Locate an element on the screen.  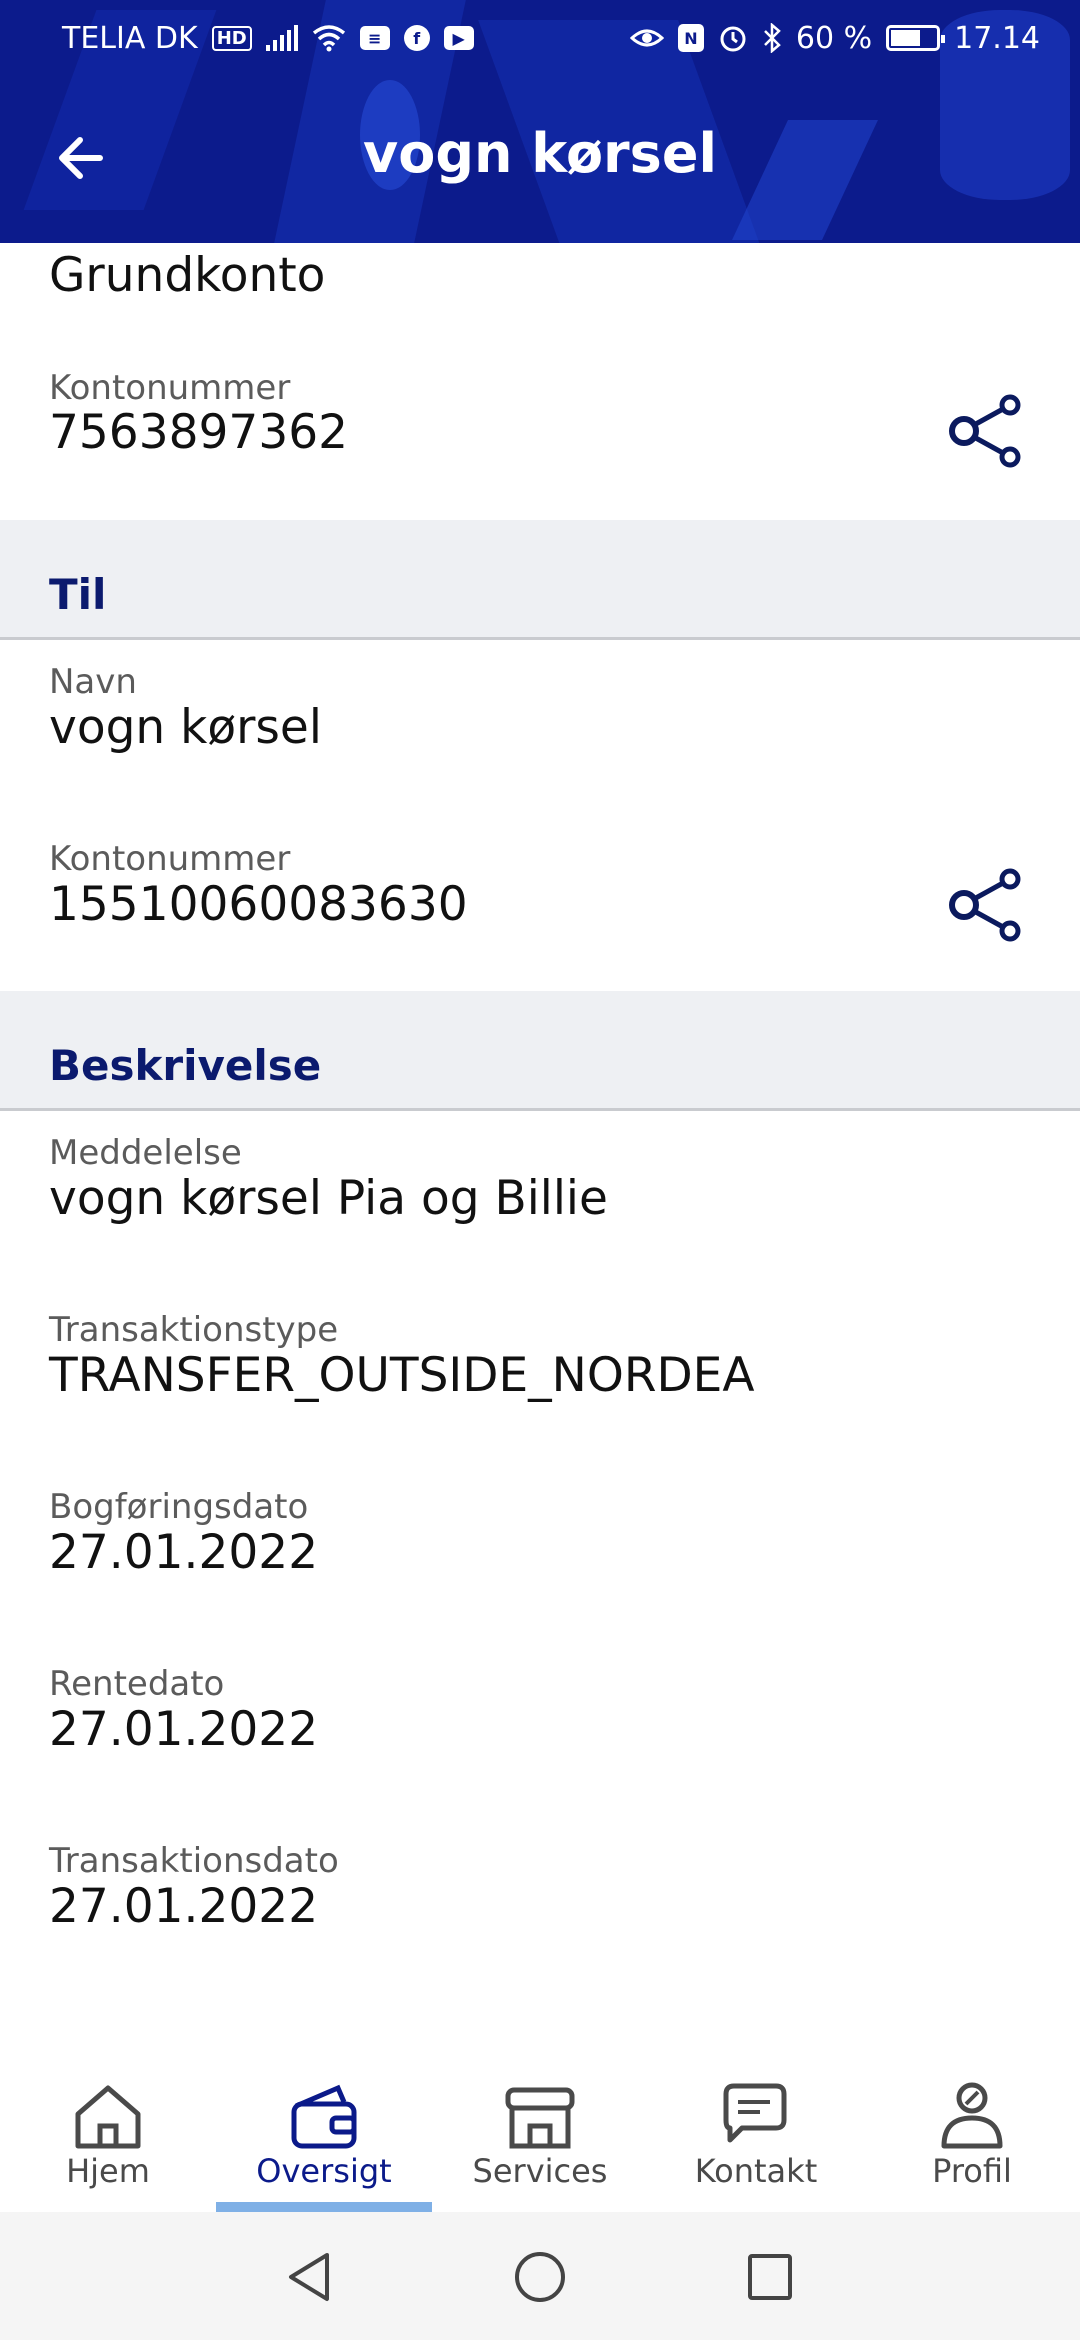
nav-item-contact: Kontakt is located at coordinates (756, 2132).